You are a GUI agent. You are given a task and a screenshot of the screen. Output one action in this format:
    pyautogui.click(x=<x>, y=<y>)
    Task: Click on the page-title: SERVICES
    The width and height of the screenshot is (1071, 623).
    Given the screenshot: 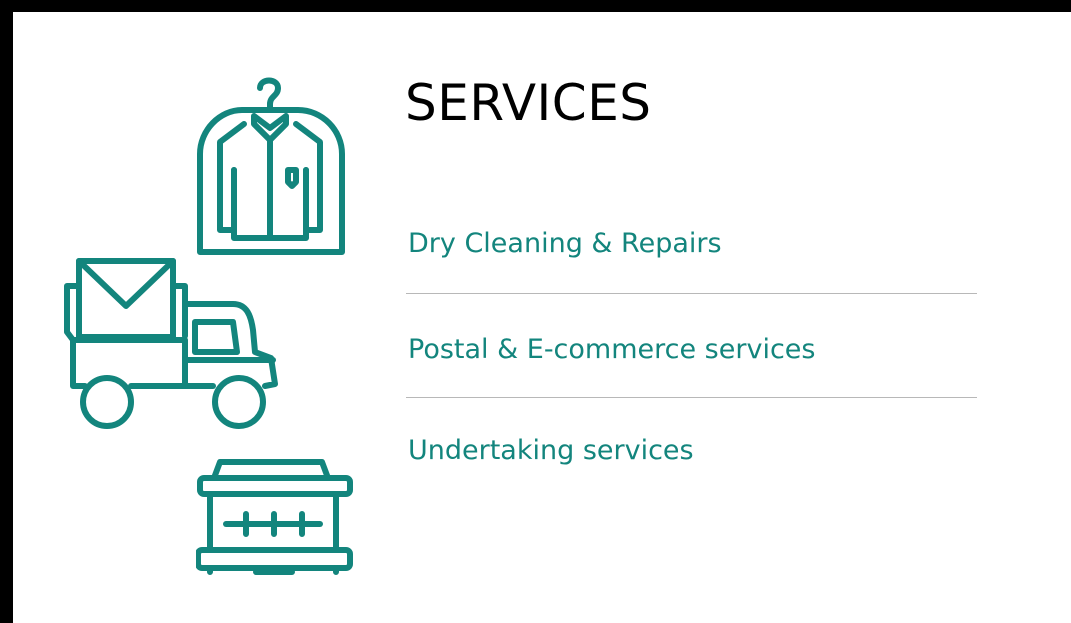 What is the action you would take?
    pyautogui.click(x=528, y=103)
    